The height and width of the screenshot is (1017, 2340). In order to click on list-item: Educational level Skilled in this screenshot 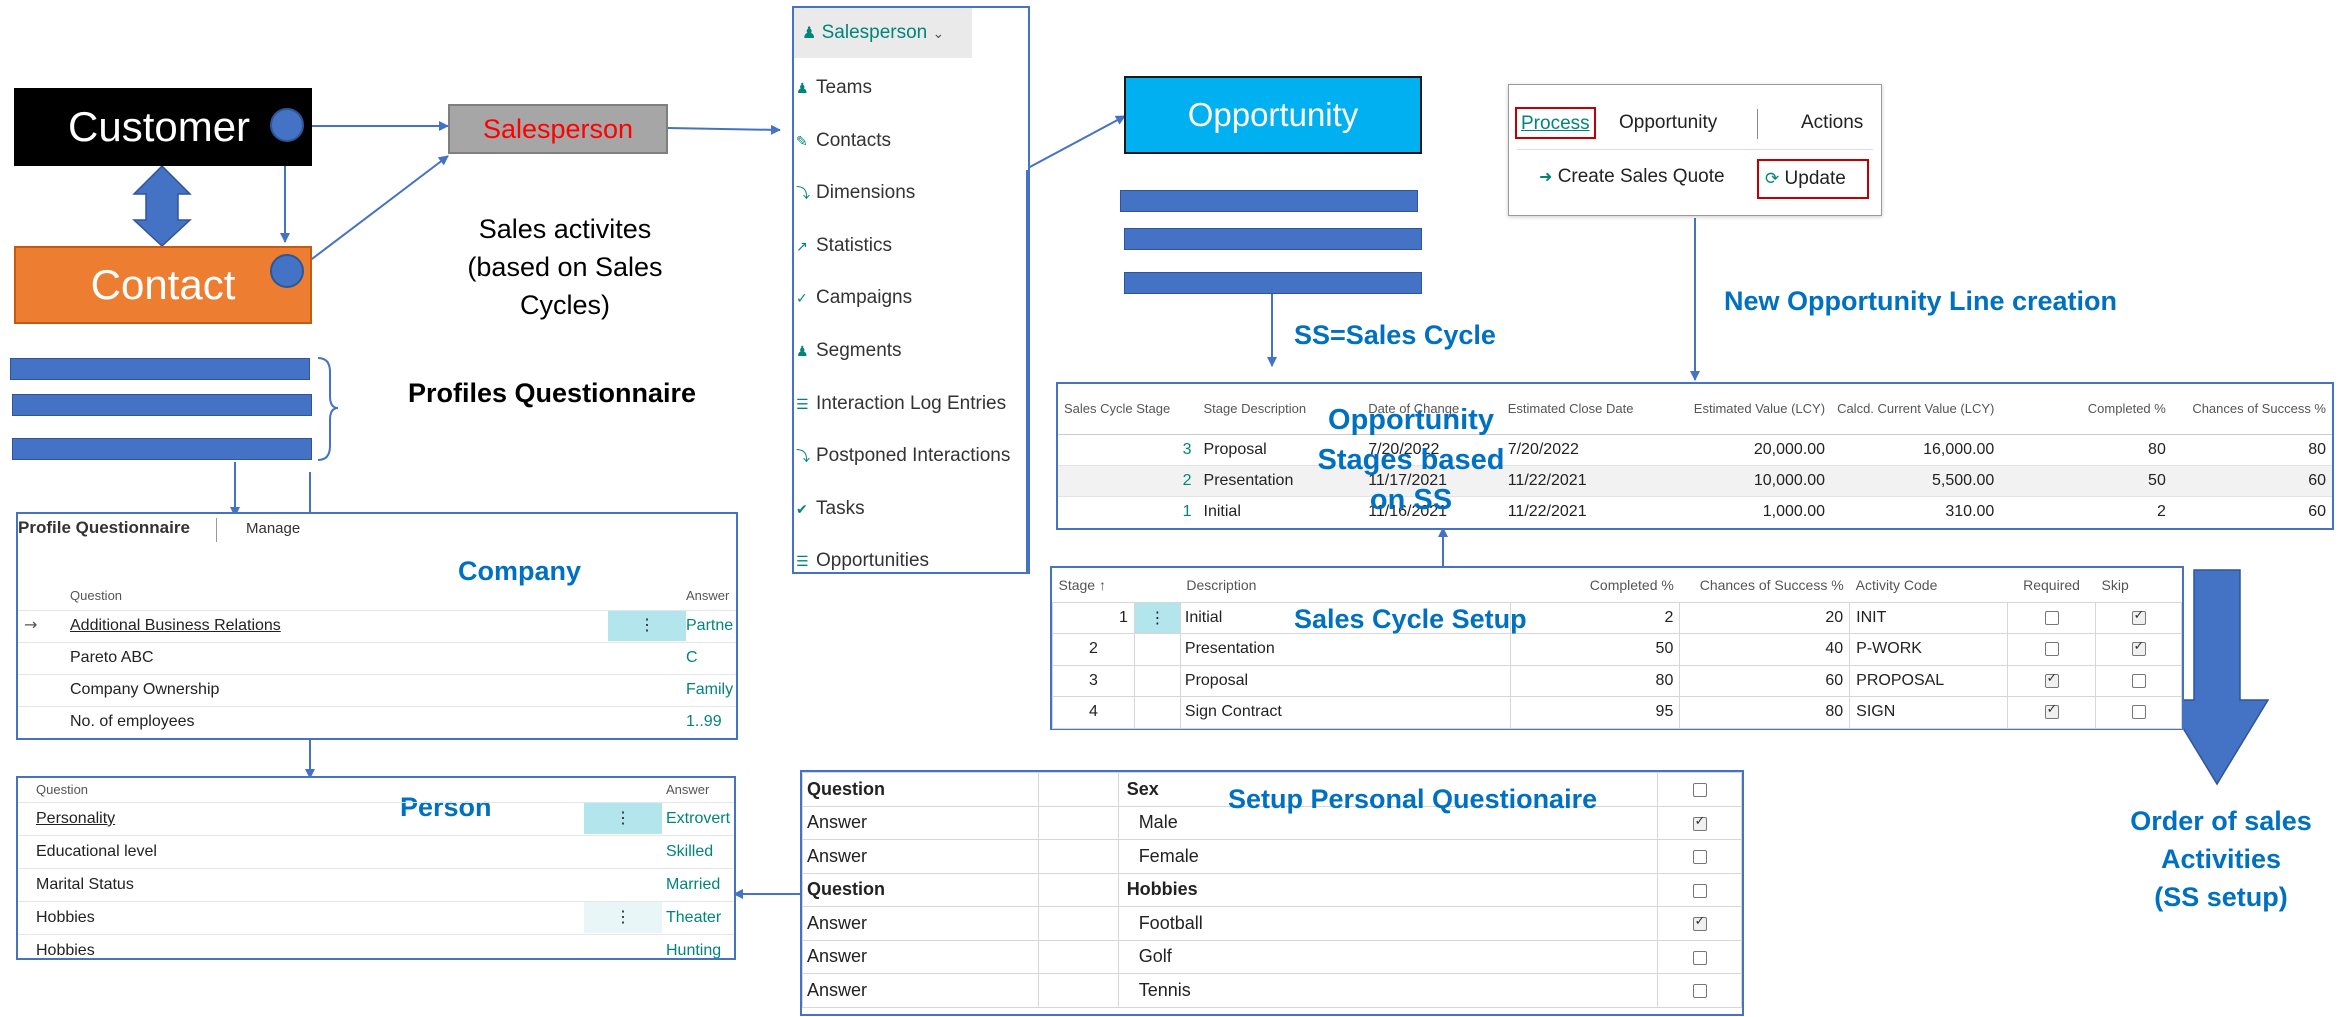, I will do `click(376, 851)`.